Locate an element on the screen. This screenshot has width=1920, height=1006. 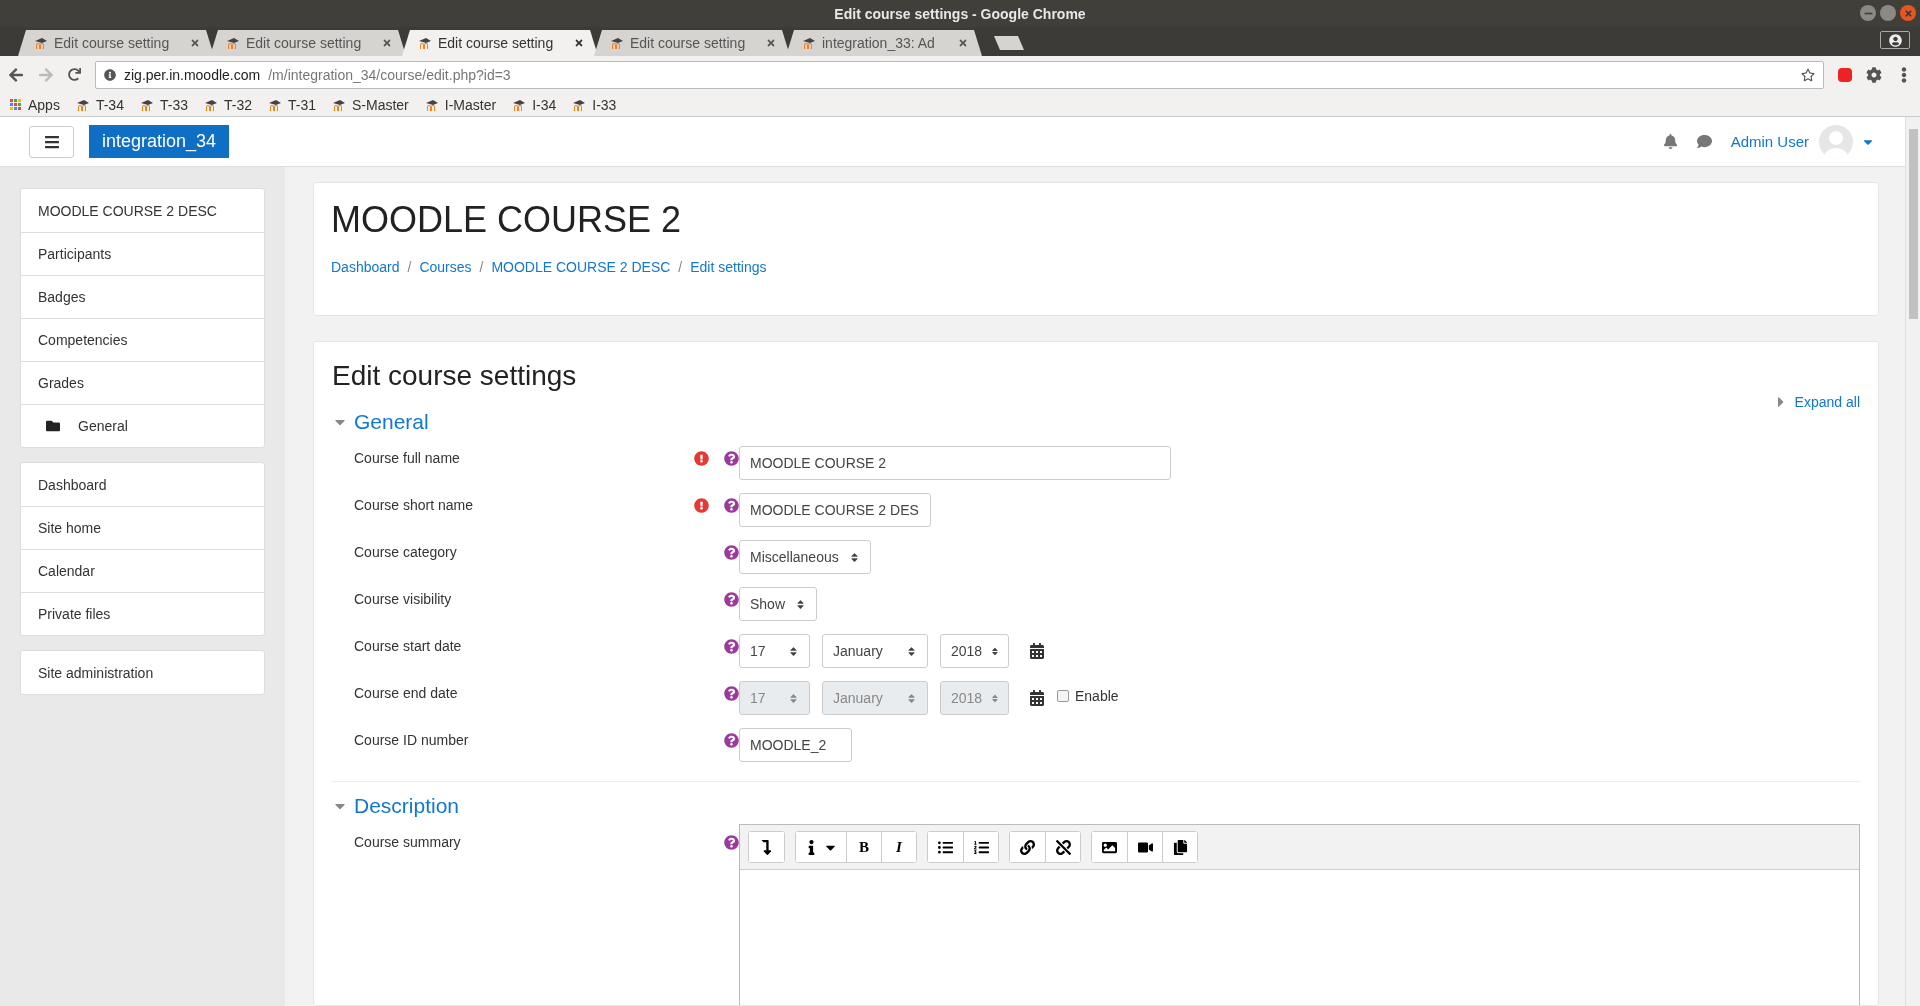
nav-item: Badges is located at coordinates (142, 296).